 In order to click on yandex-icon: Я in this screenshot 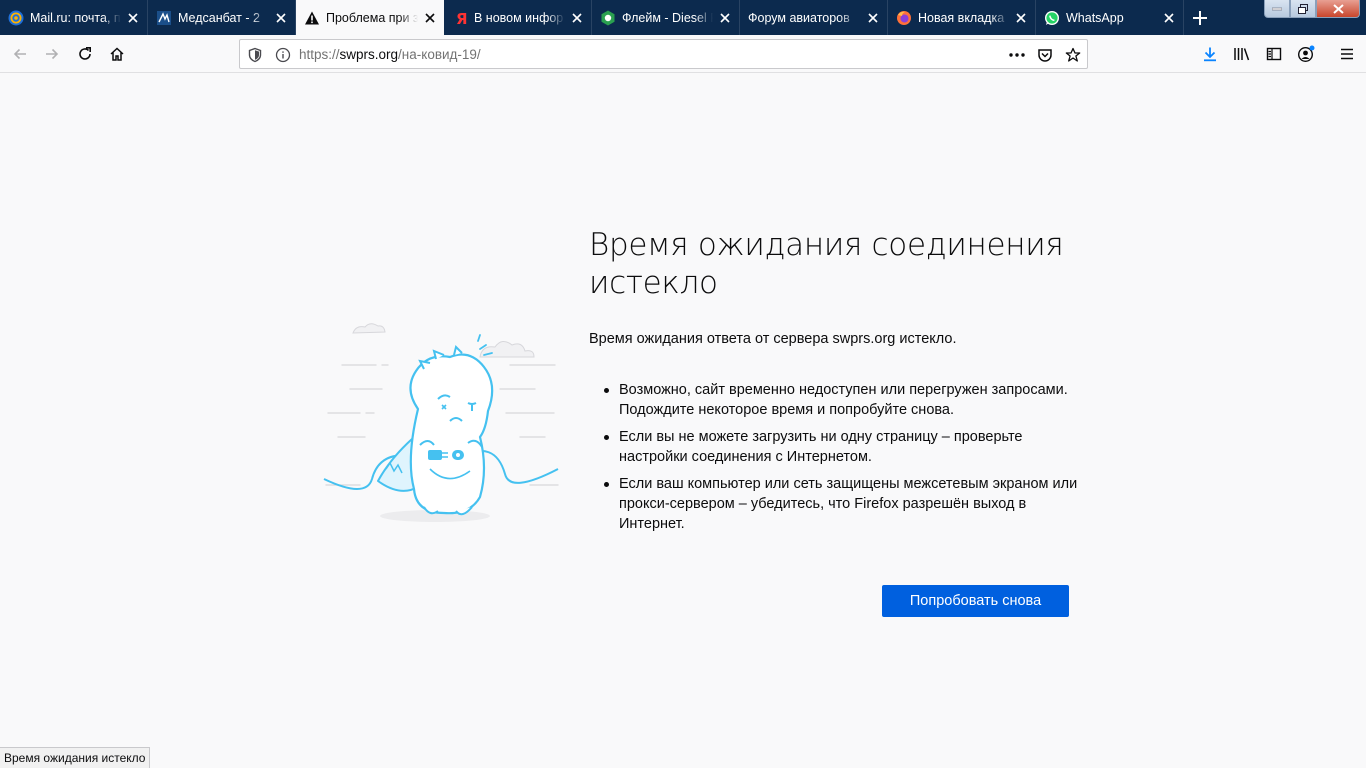, I will do `click(460, 18)`.